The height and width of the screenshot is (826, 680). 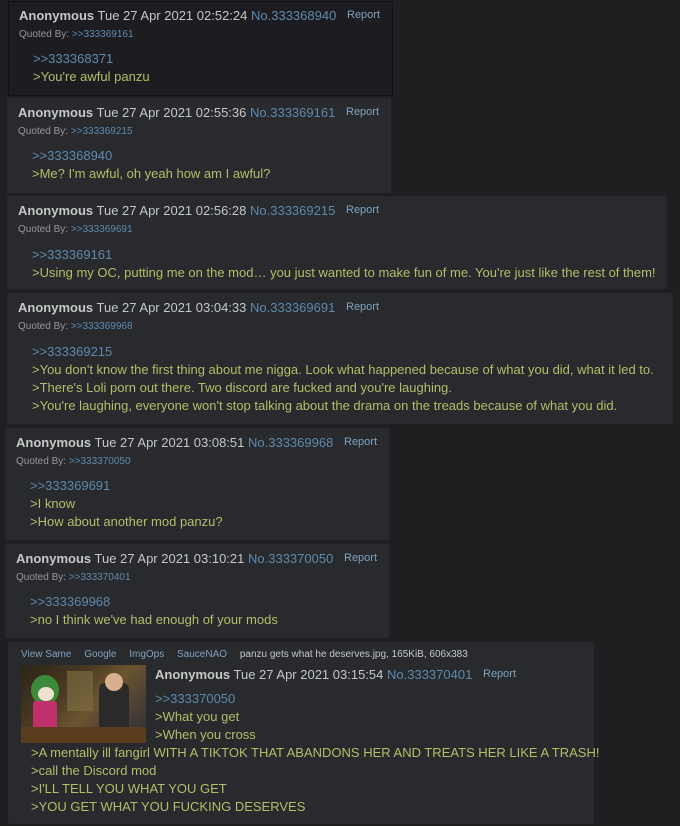 I want to click on quoted-by: Quoted By: >>333369691, so click(x=75, y=229).